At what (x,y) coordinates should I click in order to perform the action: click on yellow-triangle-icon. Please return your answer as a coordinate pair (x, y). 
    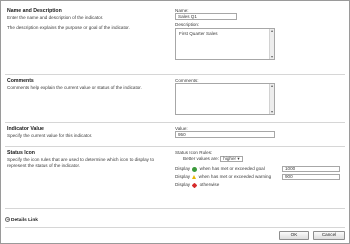
    Looking at the image, I should click on (194, 177).